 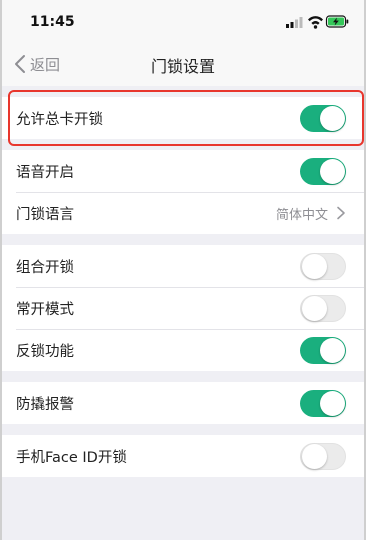 I want to click on status-bar: 11:45, so click(x=183, y=21).